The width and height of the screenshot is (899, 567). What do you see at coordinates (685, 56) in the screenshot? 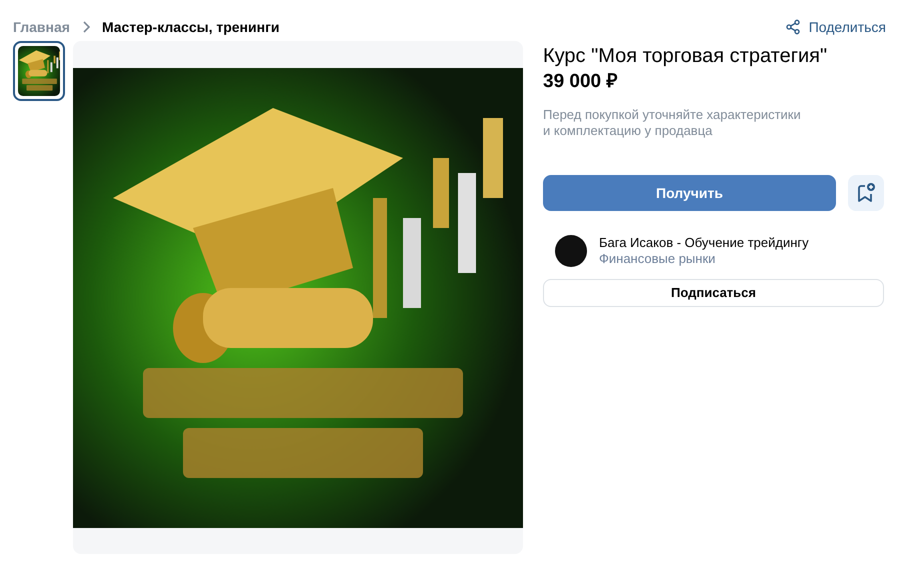
I see `product-title: Курс "Моя торговая стратегия"` at bounding box center [685, 56].